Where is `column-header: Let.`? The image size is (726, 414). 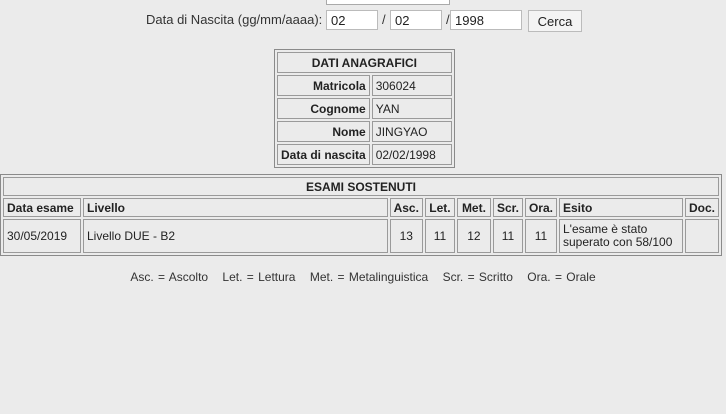 column-header: Let. is located at coordinates (439, 207).